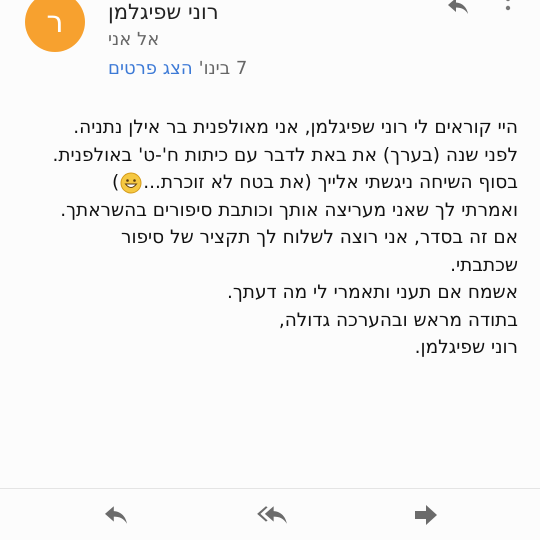 The height and width of the screenshot is (540, 540). I want to click on message-text: היי קוראים לי רוני שפיגלמן, אני מאולפנית בר אילן נתניה., so click(295, 128).